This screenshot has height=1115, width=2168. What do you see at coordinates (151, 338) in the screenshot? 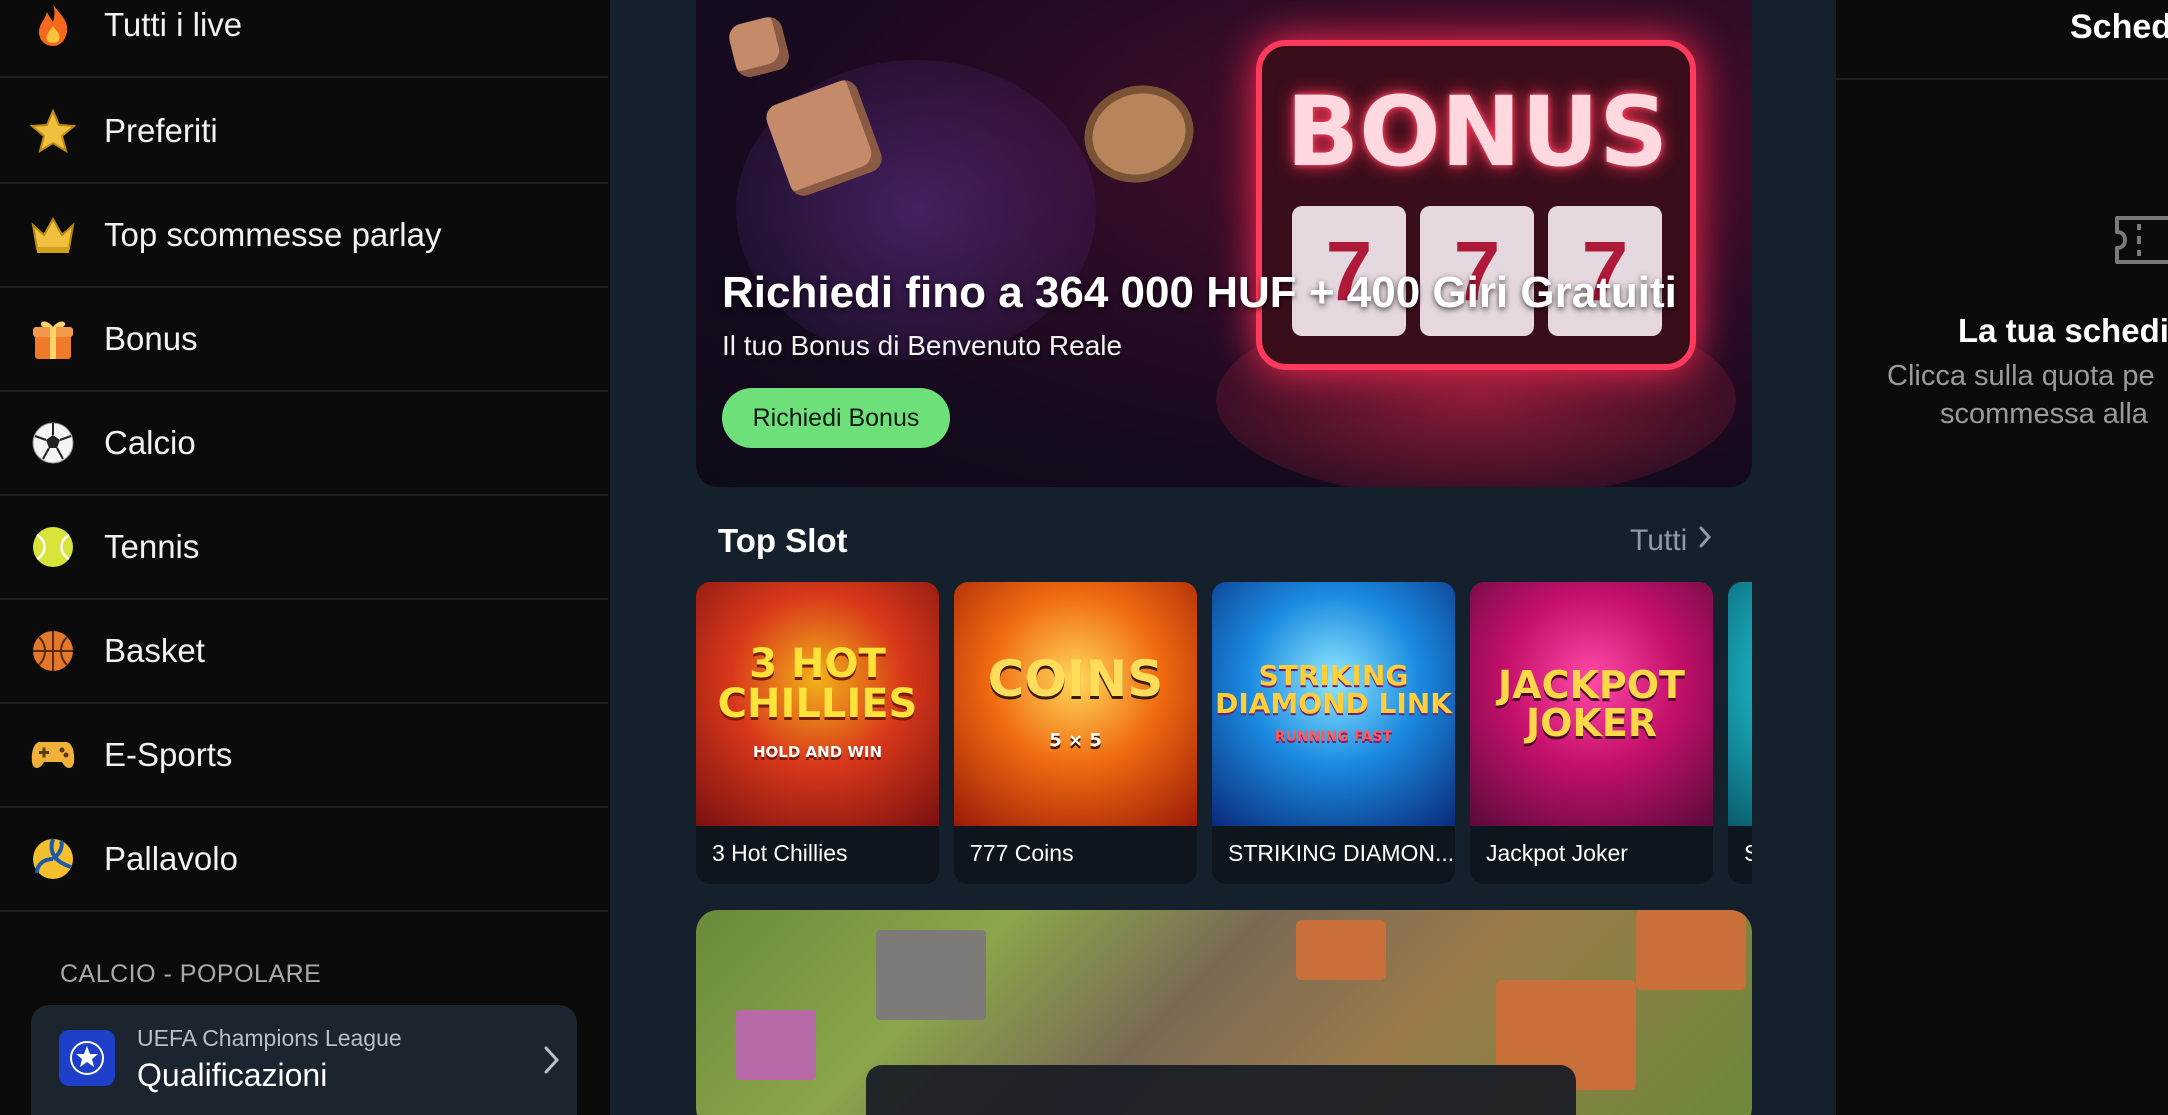
I see `sidebar-item-label: Bonus` at bounding box center [151, 338].